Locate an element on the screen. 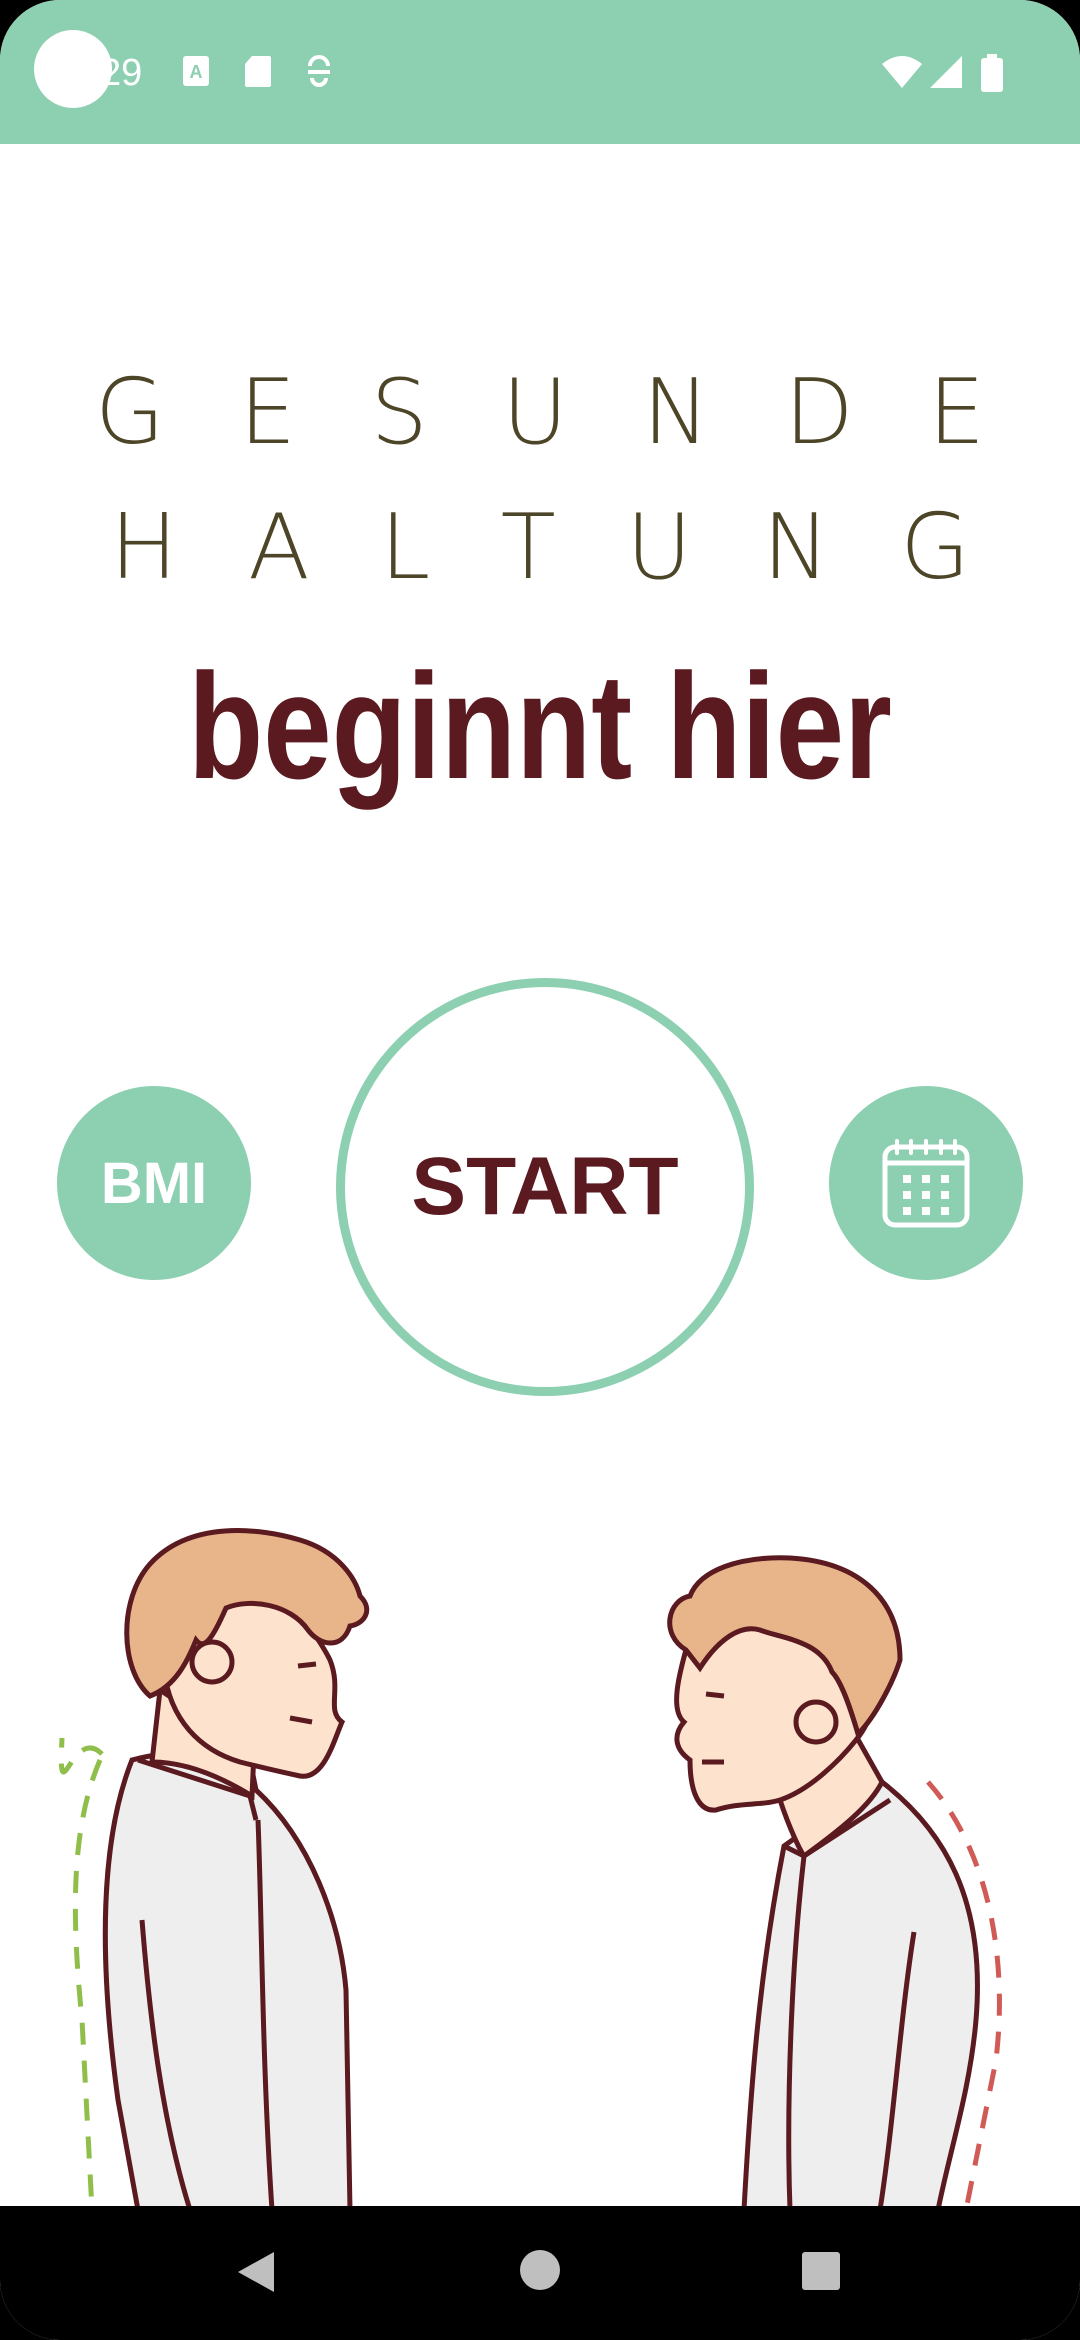  status-bar: 29 A is located at coordinates (540, 72).